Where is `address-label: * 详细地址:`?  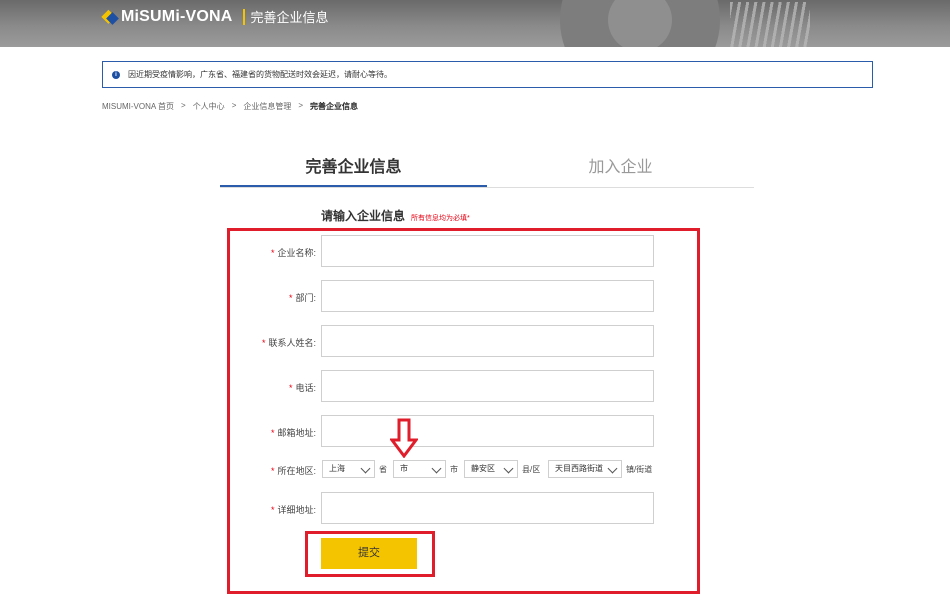 address-label: * 详细地址: is located at coordinates (293, 509).